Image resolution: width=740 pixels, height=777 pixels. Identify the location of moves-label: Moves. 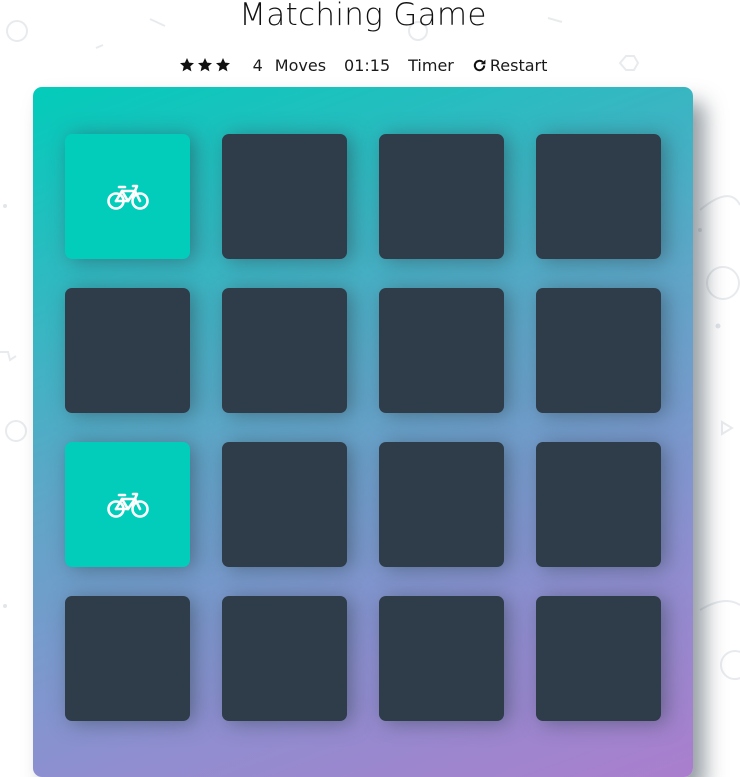
(300, 65).